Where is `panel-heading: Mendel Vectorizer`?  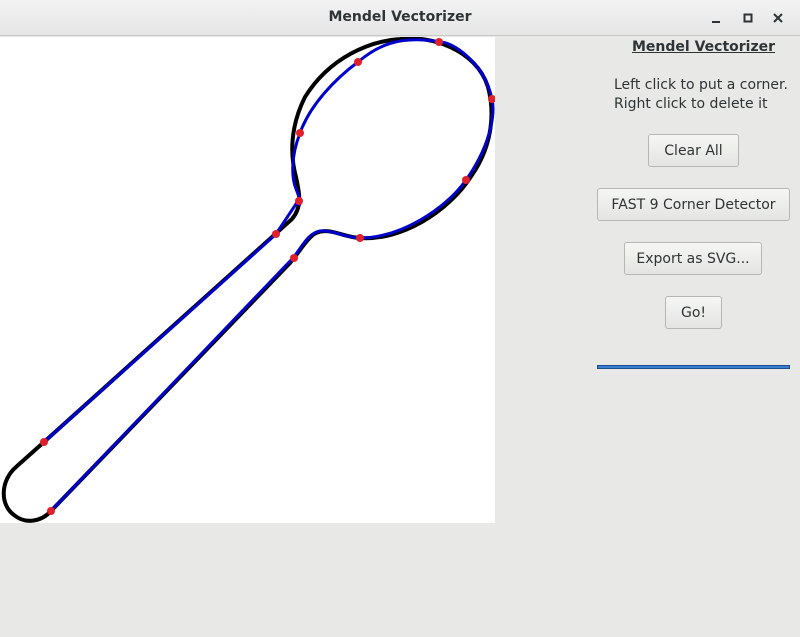 panel-heading: Mendel Vectorizer is located at coordinates (704, 47).